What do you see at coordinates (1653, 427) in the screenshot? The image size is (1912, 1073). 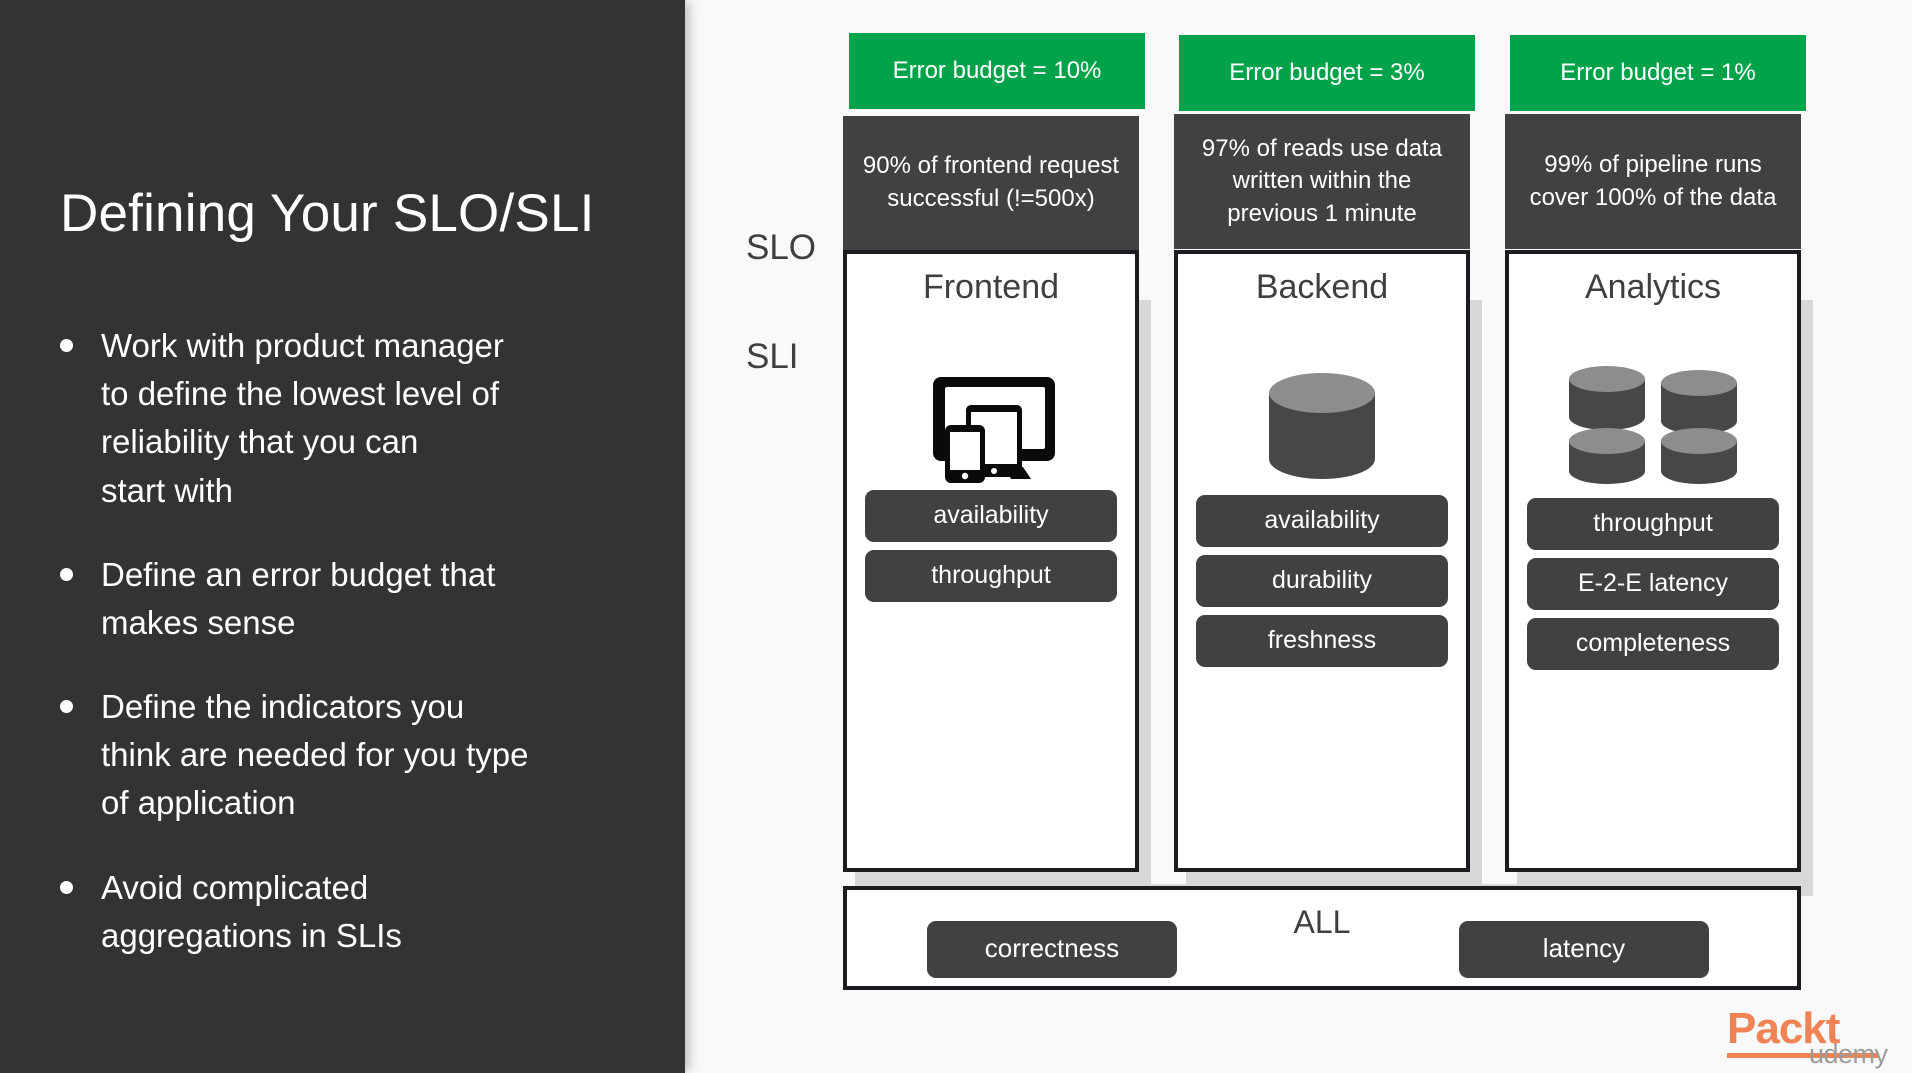 I see `database-cluster-icon` at bounding box center [1653, 427].